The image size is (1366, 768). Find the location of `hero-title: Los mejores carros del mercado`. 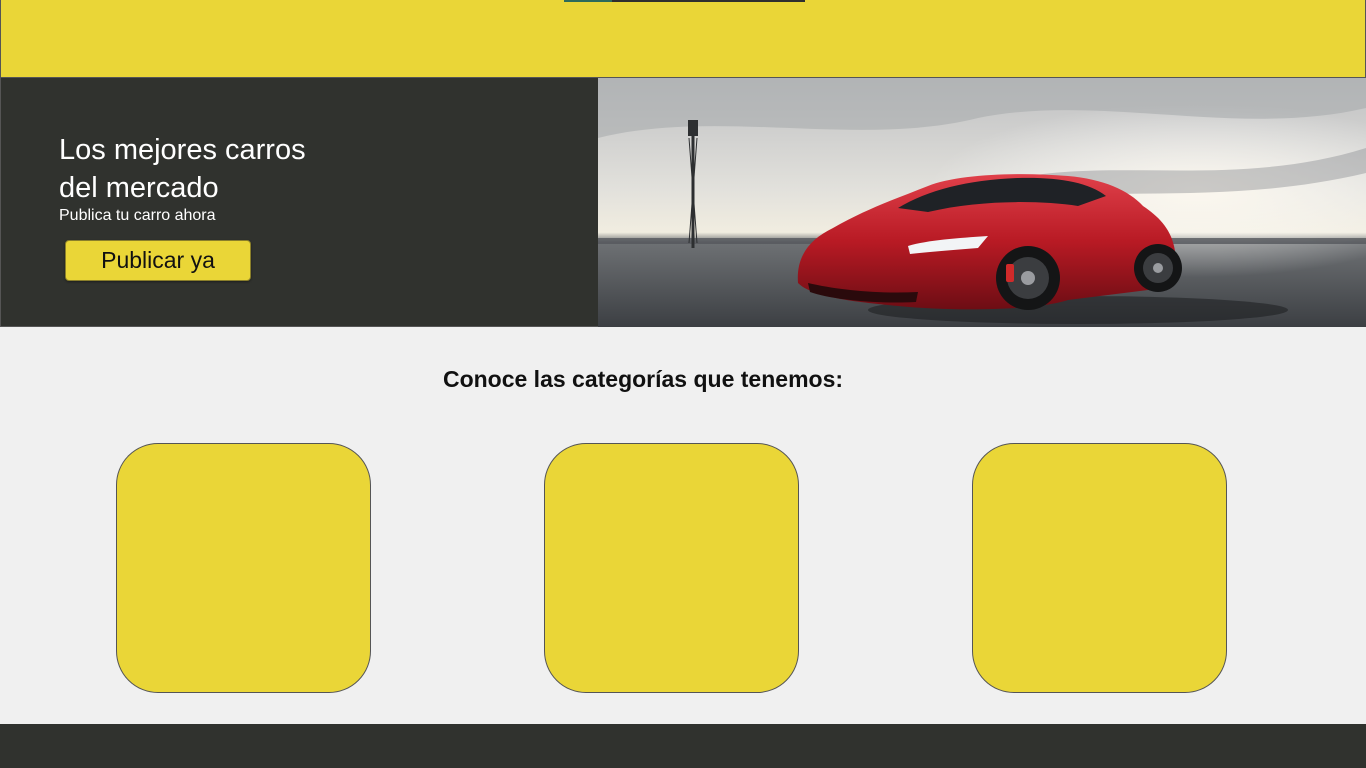

hero-title: Los mejores carros del mercado is located at coordinates (182, 169).